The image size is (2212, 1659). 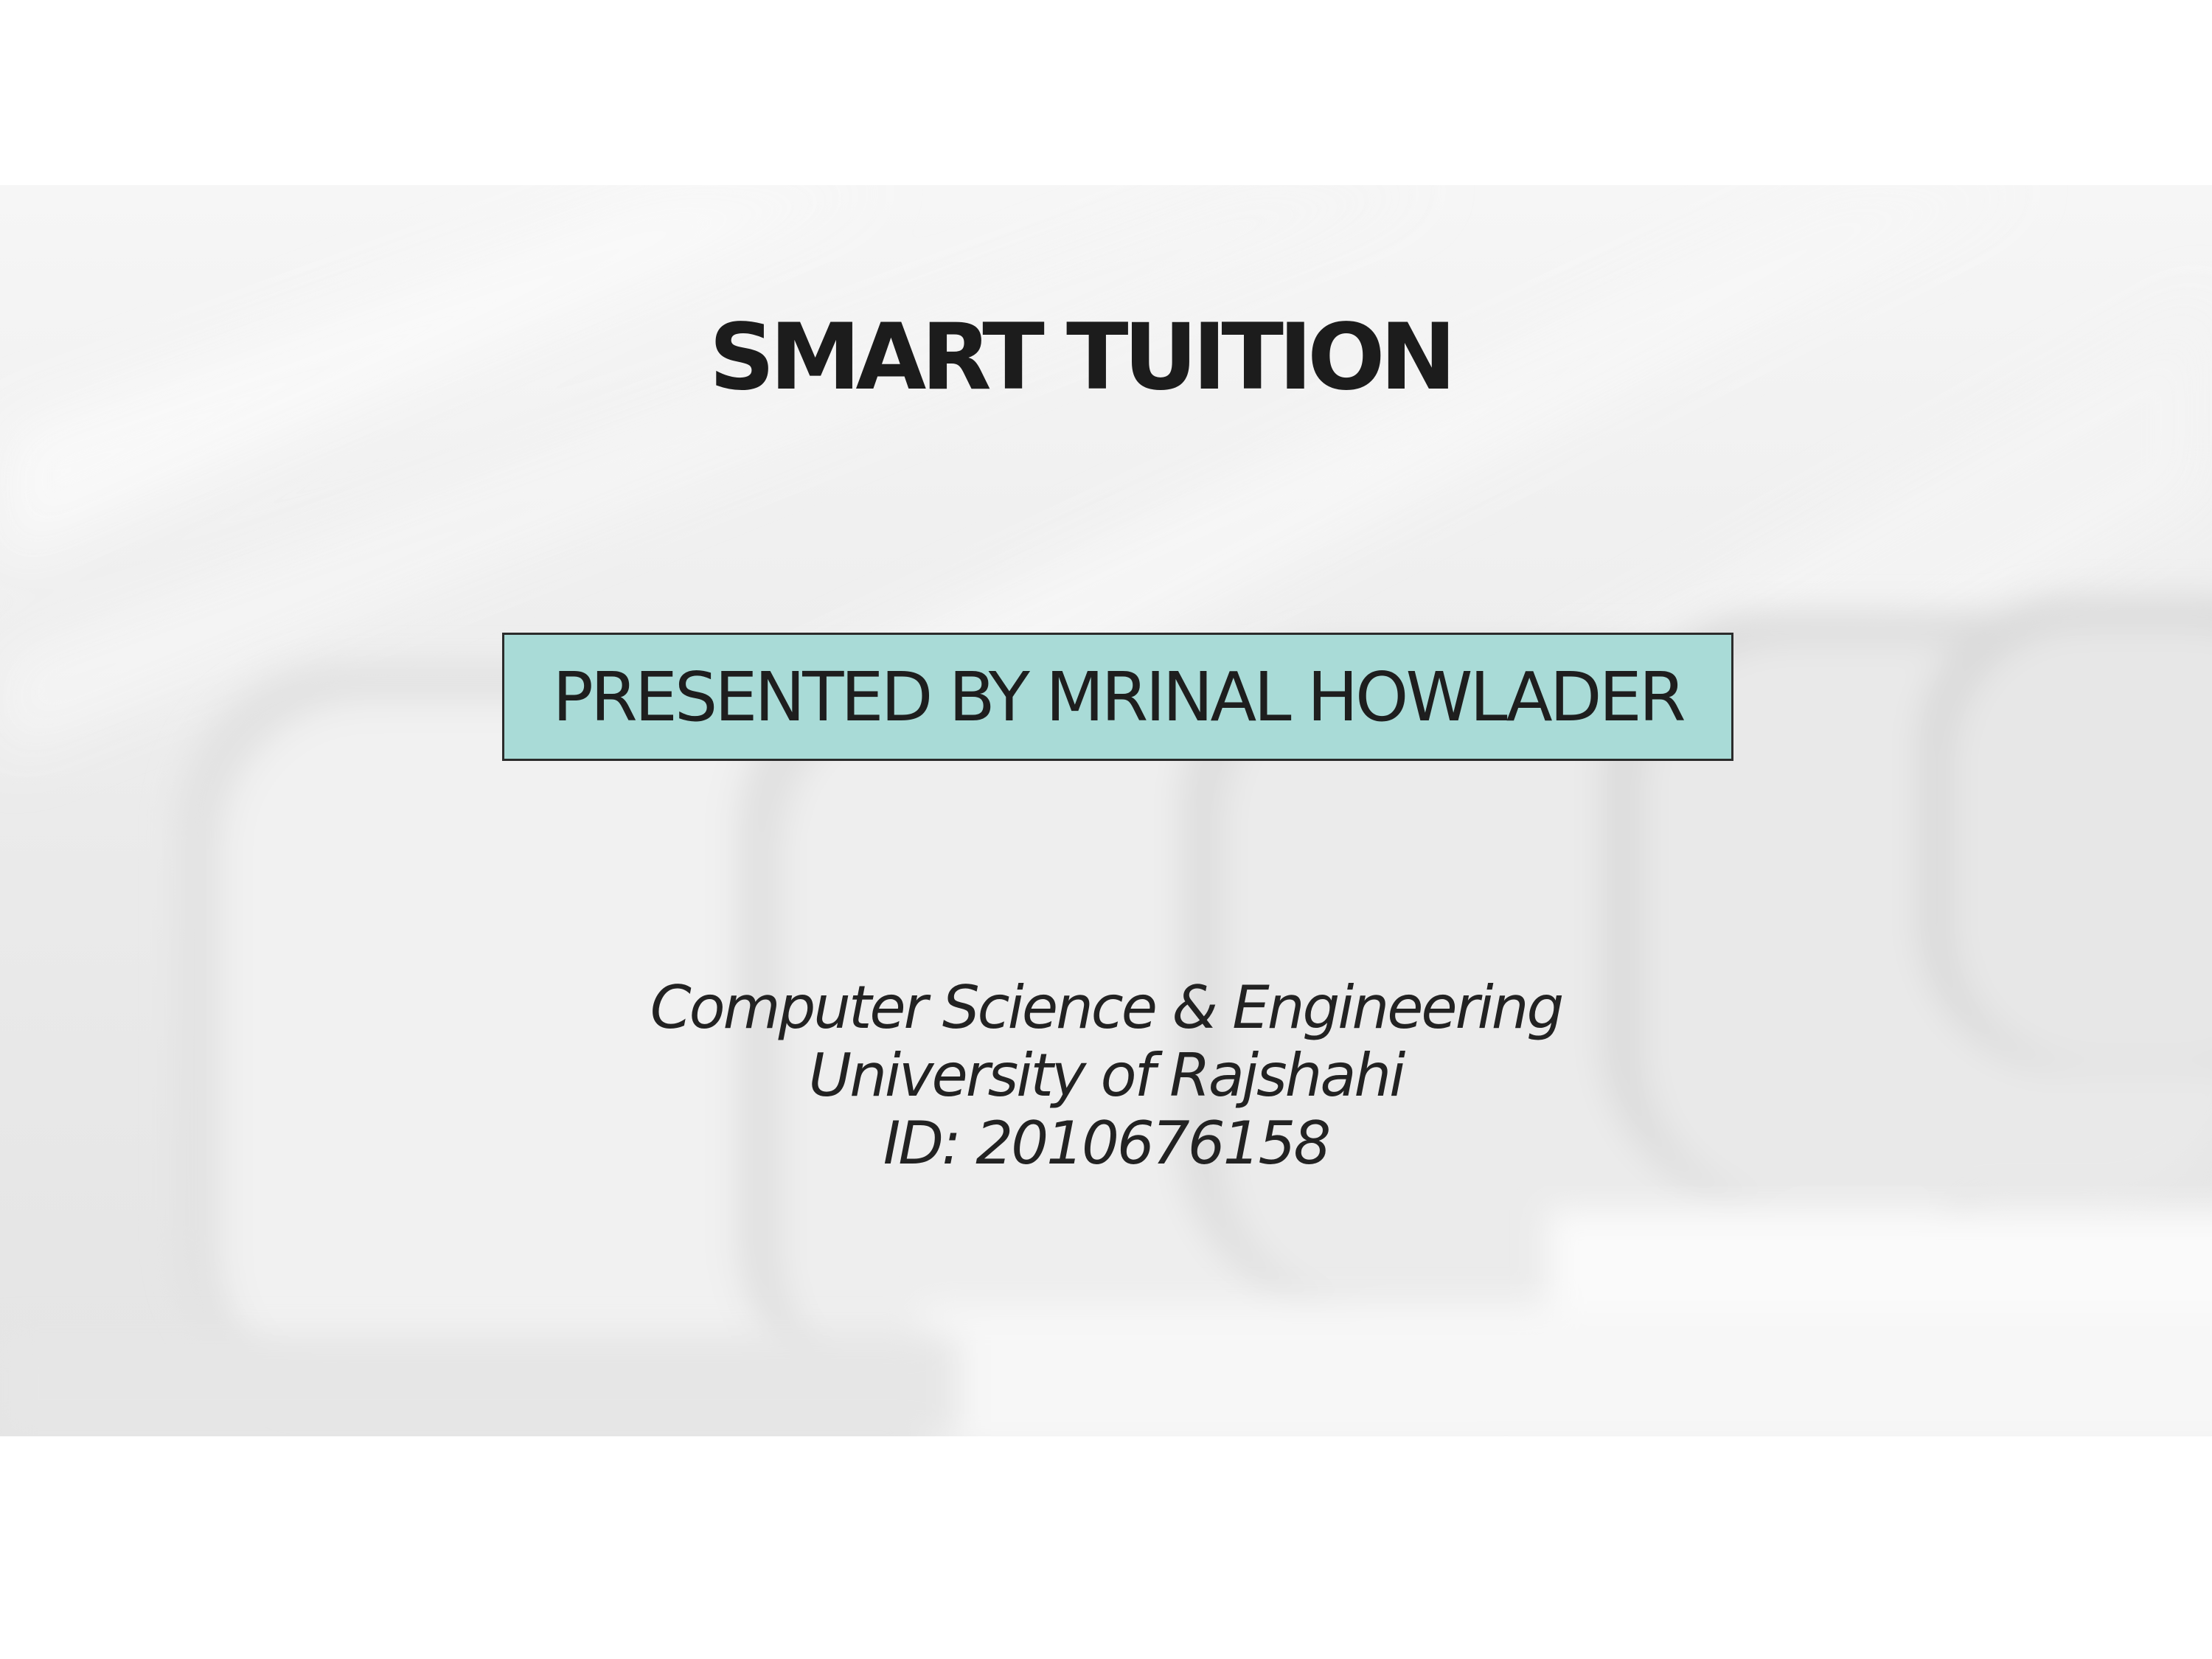 I want to click on presenter-banner: PRESENTED BY MRINAL HOWLADER, so click(x=1117, y=697).